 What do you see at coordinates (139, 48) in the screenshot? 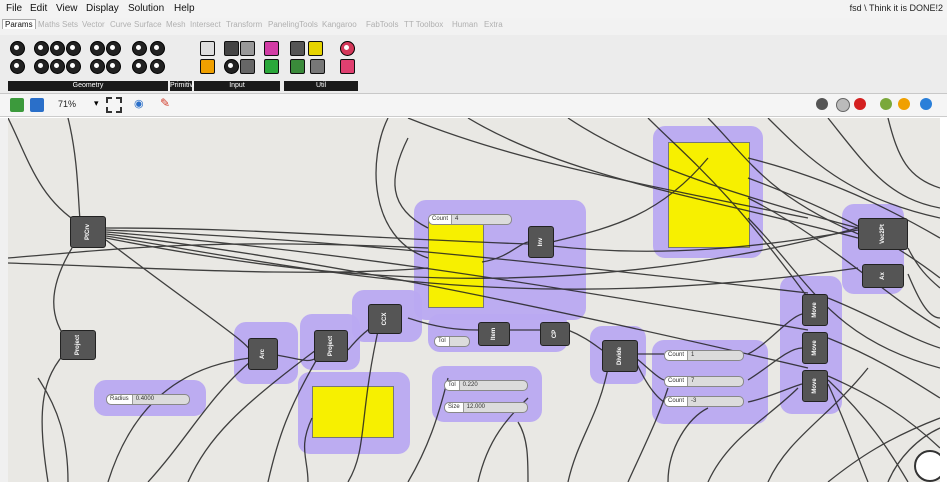
I see `point-param-icon` at bounding box center [139, 48].